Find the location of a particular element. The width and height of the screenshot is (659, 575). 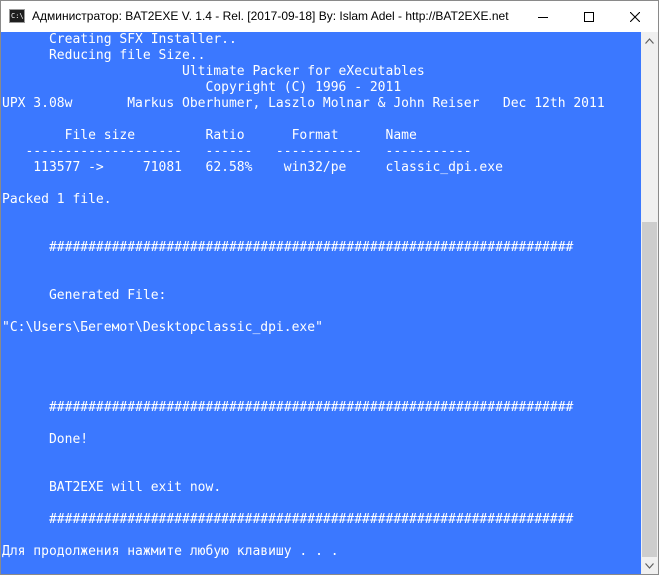

minimize-icon is located at coordinates (543, 17).